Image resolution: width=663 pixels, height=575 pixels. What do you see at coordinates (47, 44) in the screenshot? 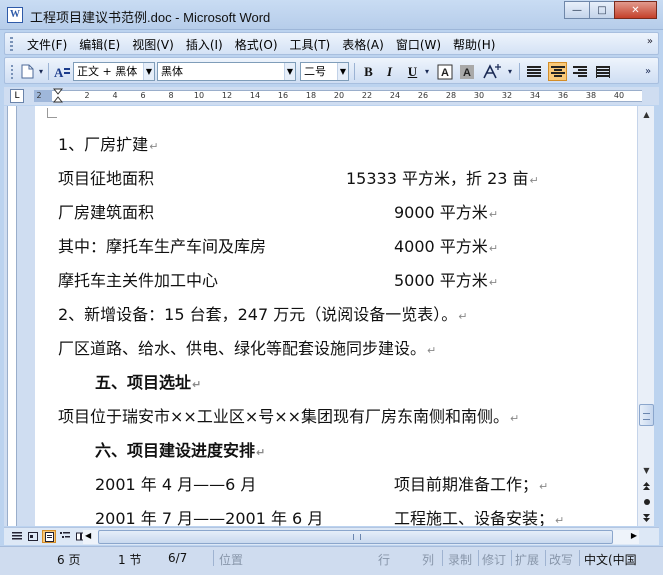
I see `menu-file: 文件(F)` at bounding box center [47, 44].